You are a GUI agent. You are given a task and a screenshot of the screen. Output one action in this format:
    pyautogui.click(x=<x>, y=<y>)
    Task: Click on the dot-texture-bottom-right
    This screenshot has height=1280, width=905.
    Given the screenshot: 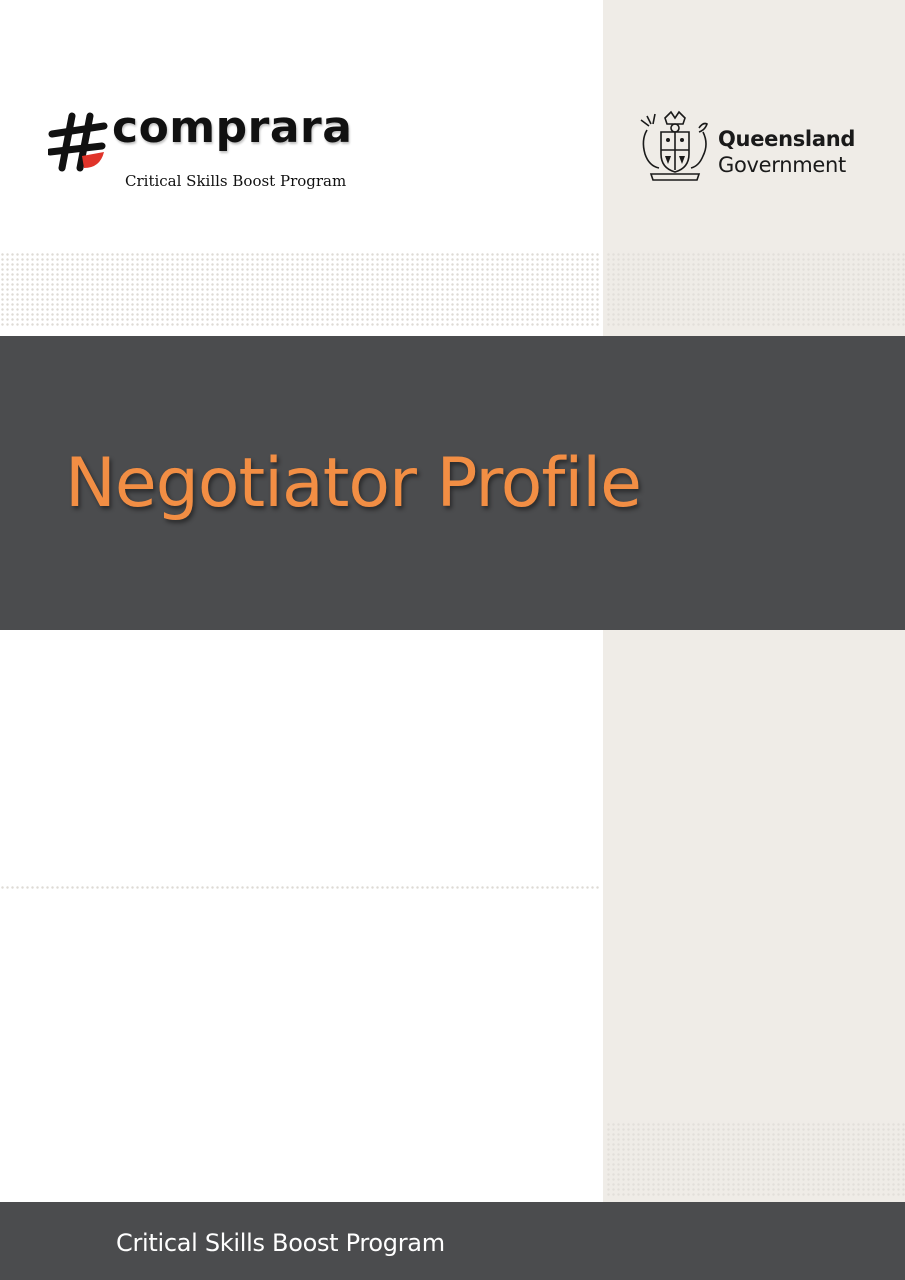 What is the action you would take?
    pyautogui.click(x=755, y=1160)
    